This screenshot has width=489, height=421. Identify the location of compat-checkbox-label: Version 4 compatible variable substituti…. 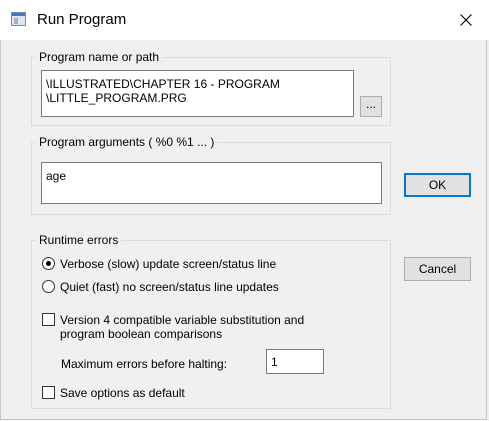
(182, 327).